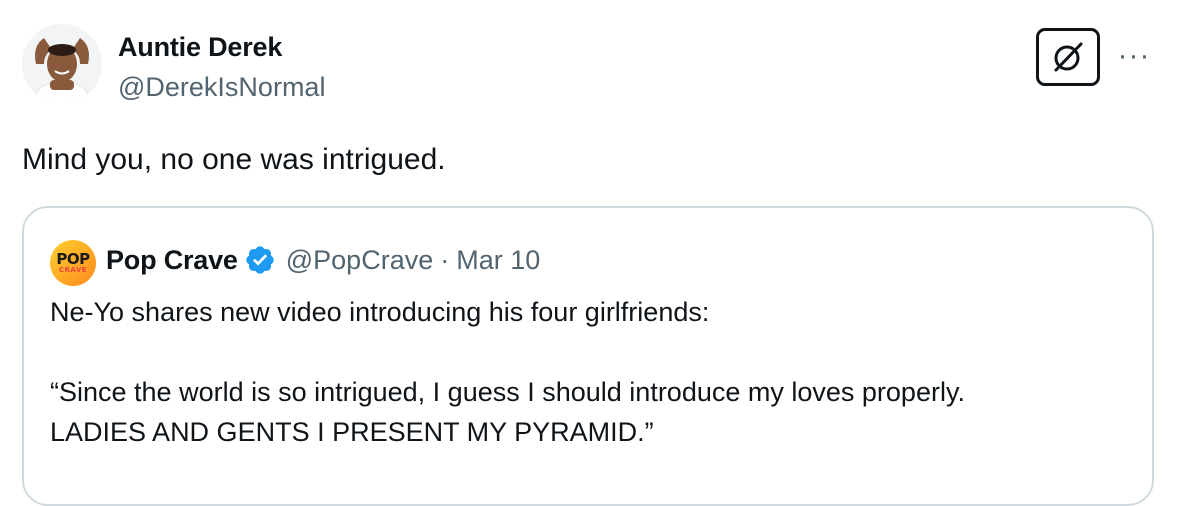 The image size is (1180, 506). I want to click on more-options-button: ···, so click(1134, 56).